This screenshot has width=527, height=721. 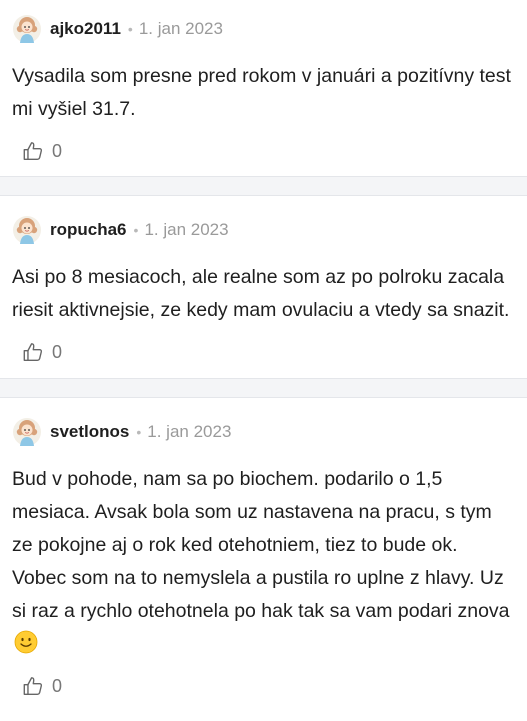 I want to click on comment-header: svetlonos • 1. jan 2023, so click(x=263, y=425).